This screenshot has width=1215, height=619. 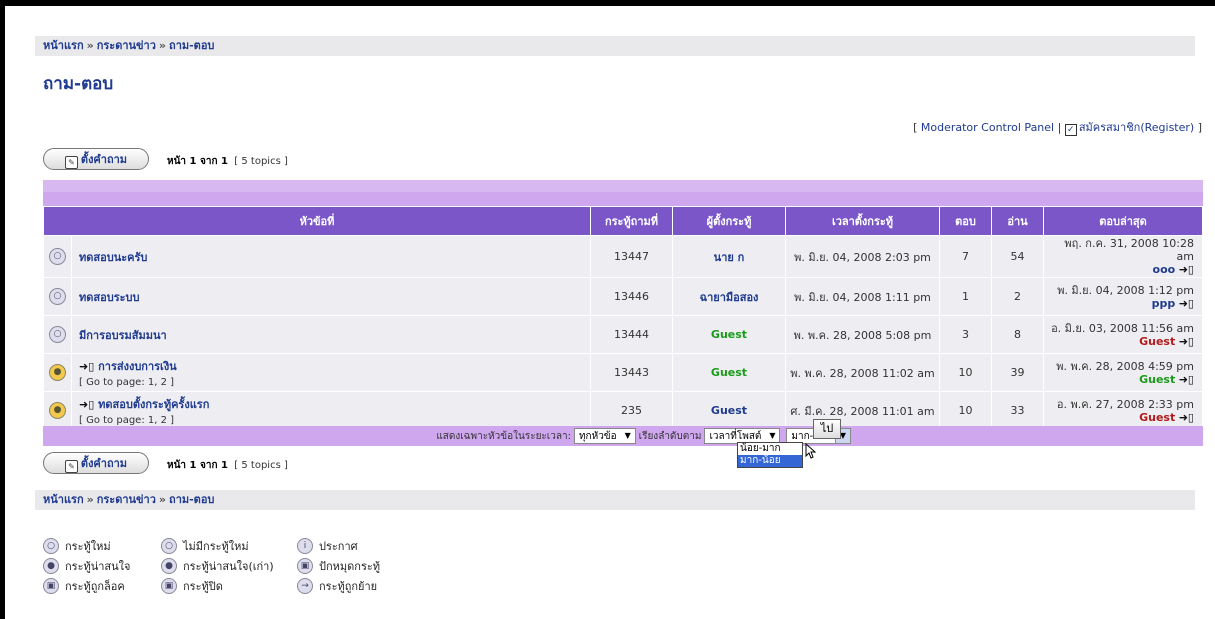 I want to click on topic-views: 8, so click(x=1017, y=334).